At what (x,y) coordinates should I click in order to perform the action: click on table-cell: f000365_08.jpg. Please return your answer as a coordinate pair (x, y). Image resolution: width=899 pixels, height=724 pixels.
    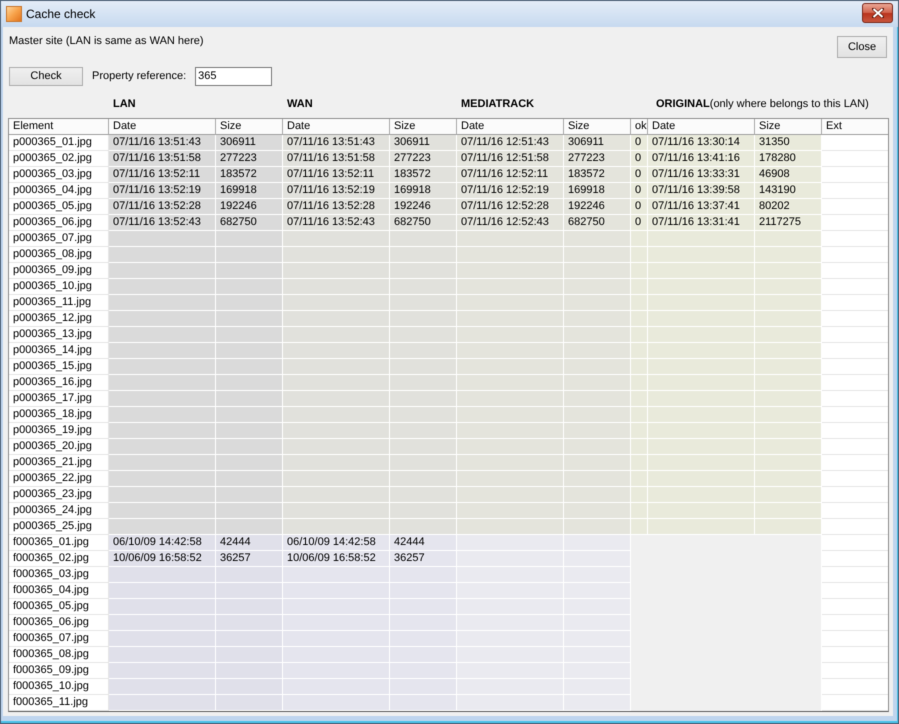
    Looking at the image, I should click on (59, 655).